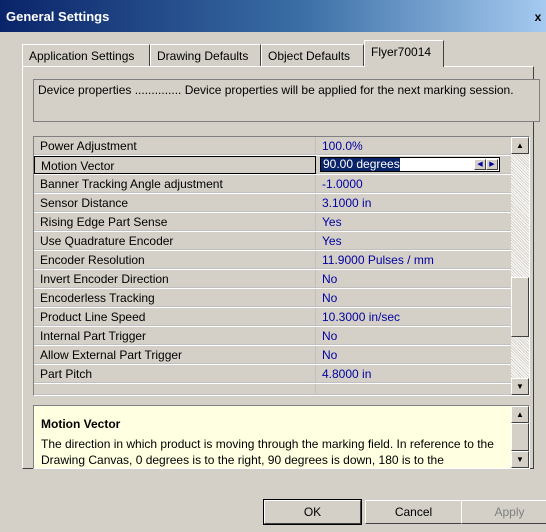  What do you see at coordinates (175, 203) in the screenshot?
I see `property-name: Sensor Distance` at bounding box center [175, 203].